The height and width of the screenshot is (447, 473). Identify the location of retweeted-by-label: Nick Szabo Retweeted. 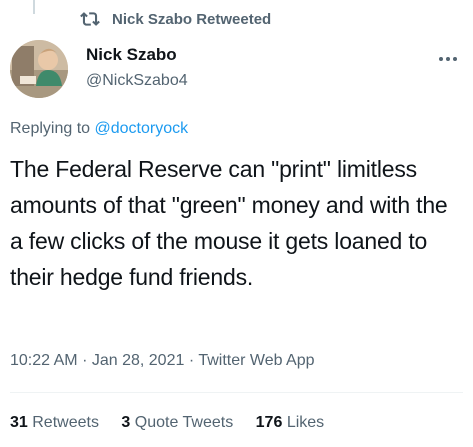
(191, 19).